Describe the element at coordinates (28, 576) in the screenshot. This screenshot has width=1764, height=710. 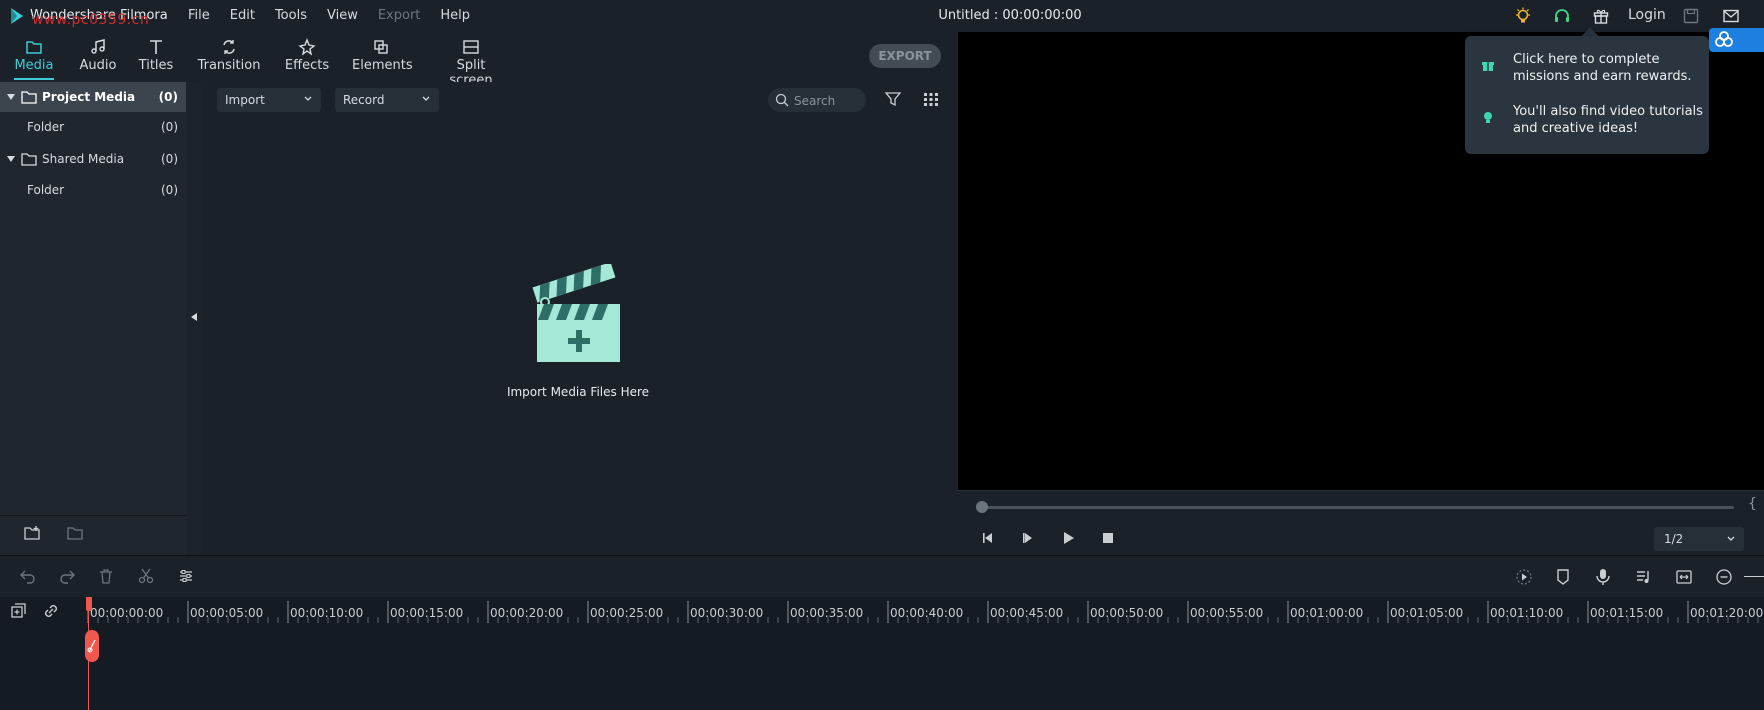
I see `undo-icon` at that location.